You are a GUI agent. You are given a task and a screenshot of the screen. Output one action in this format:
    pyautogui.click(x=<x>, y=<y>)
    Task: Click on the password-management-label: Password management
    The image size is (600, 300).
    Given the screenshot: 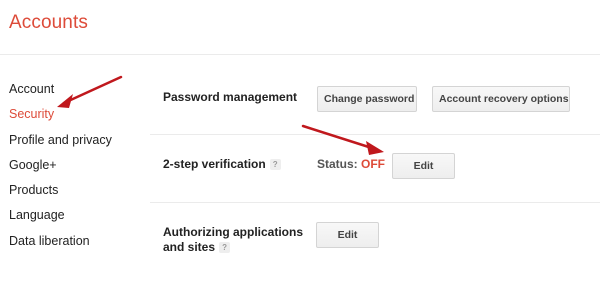 What is the action you would take?
    pyautogui.click(x=230, y=97)
    